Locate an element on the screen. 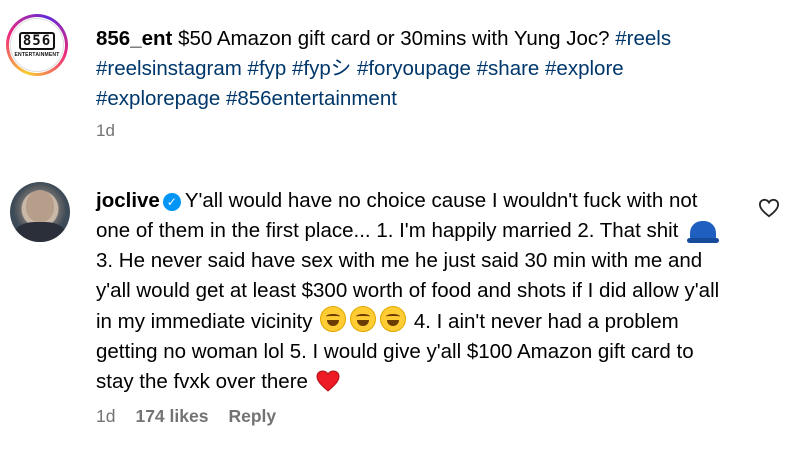 The image size is (800, 456). hashtag: #856entertainment is located at coordinates (311, 98).